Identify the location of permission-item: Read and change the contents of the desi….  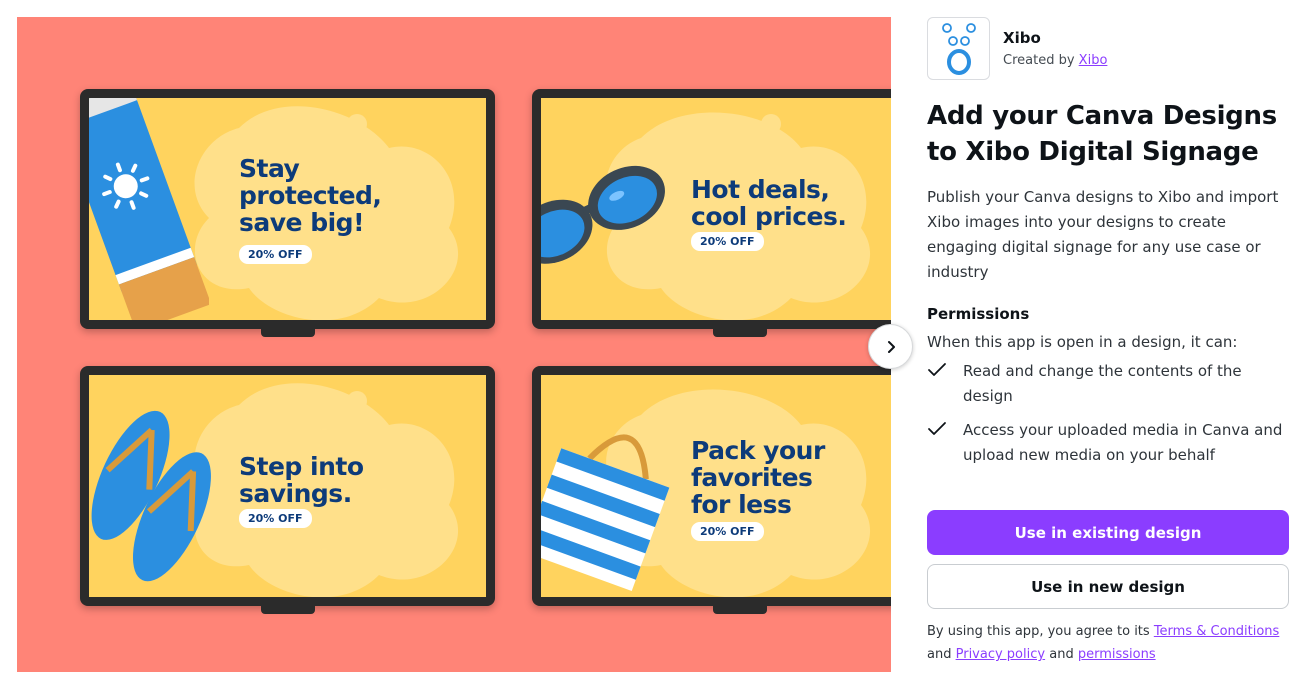
(1108, 384).